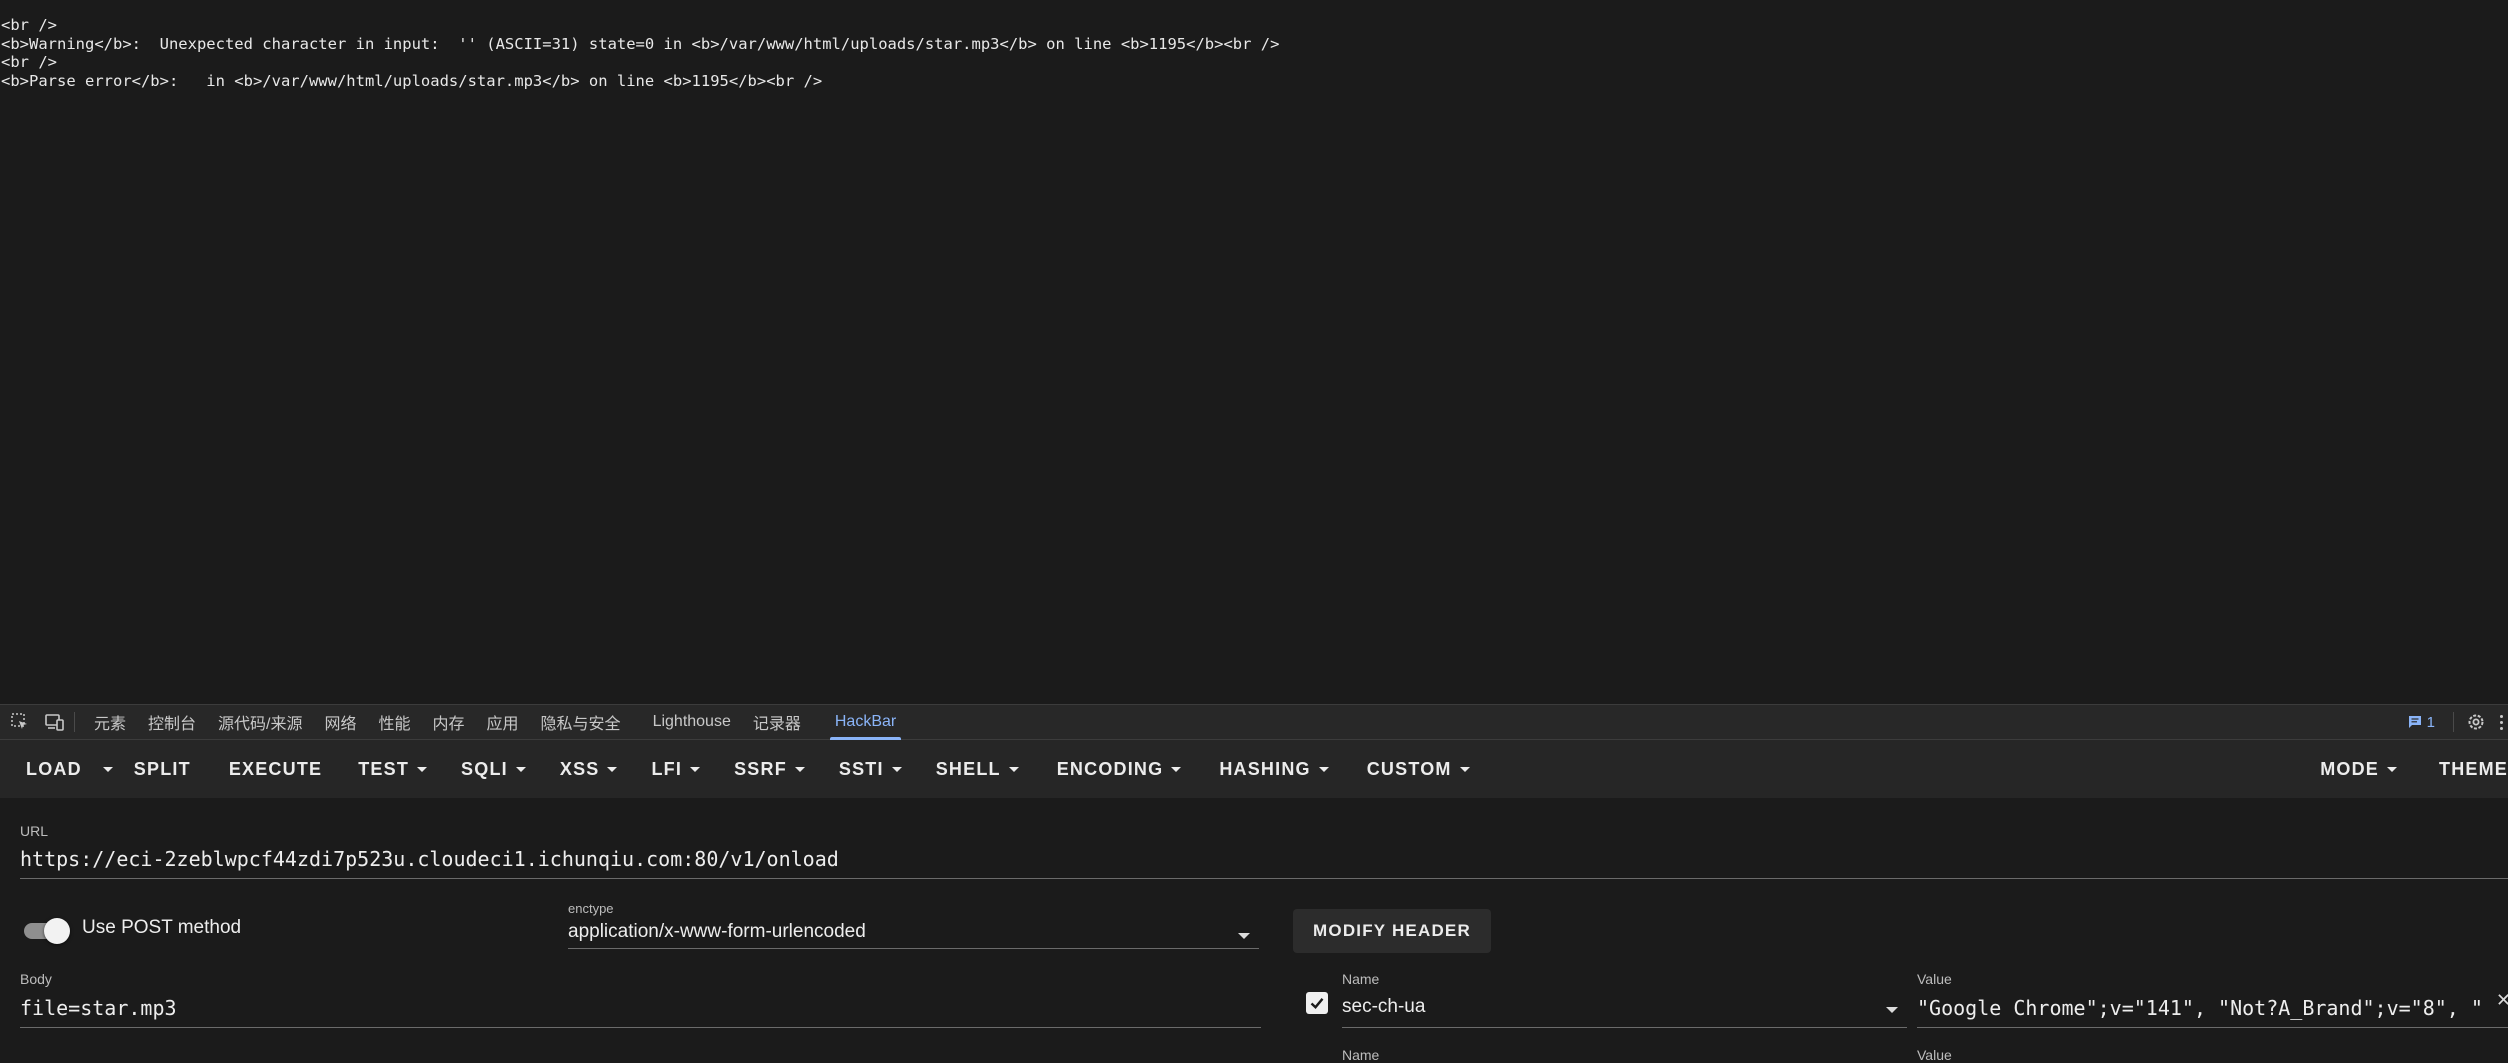  Describe the element at coordinates (2349, 769) in the screenshot. I see `mode-menu-label: MODE` at that location.